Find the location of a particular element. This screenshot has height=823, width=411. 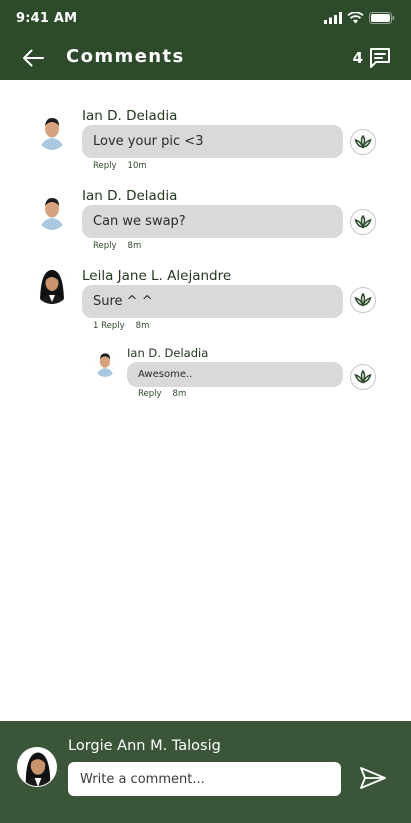

comment-bubble: Sure ^ ^ is located at coordinates (212, 301).